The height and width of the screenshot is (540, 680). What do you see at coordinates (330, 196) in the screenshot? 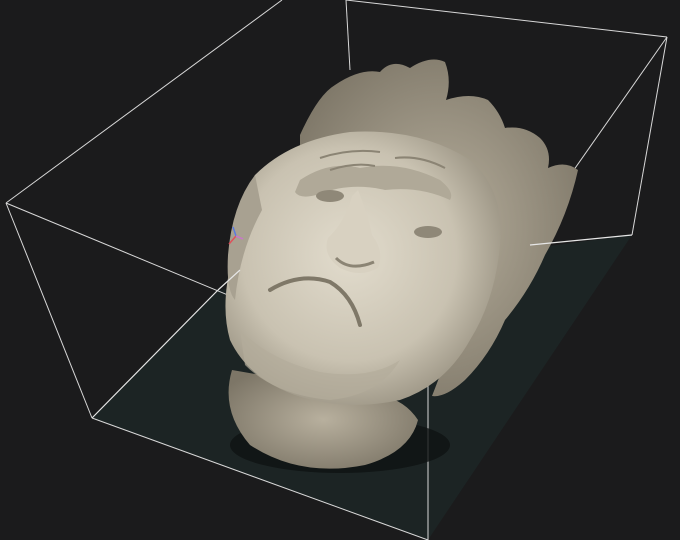
I see `model-eye-left` at bounding box center [330, 196].